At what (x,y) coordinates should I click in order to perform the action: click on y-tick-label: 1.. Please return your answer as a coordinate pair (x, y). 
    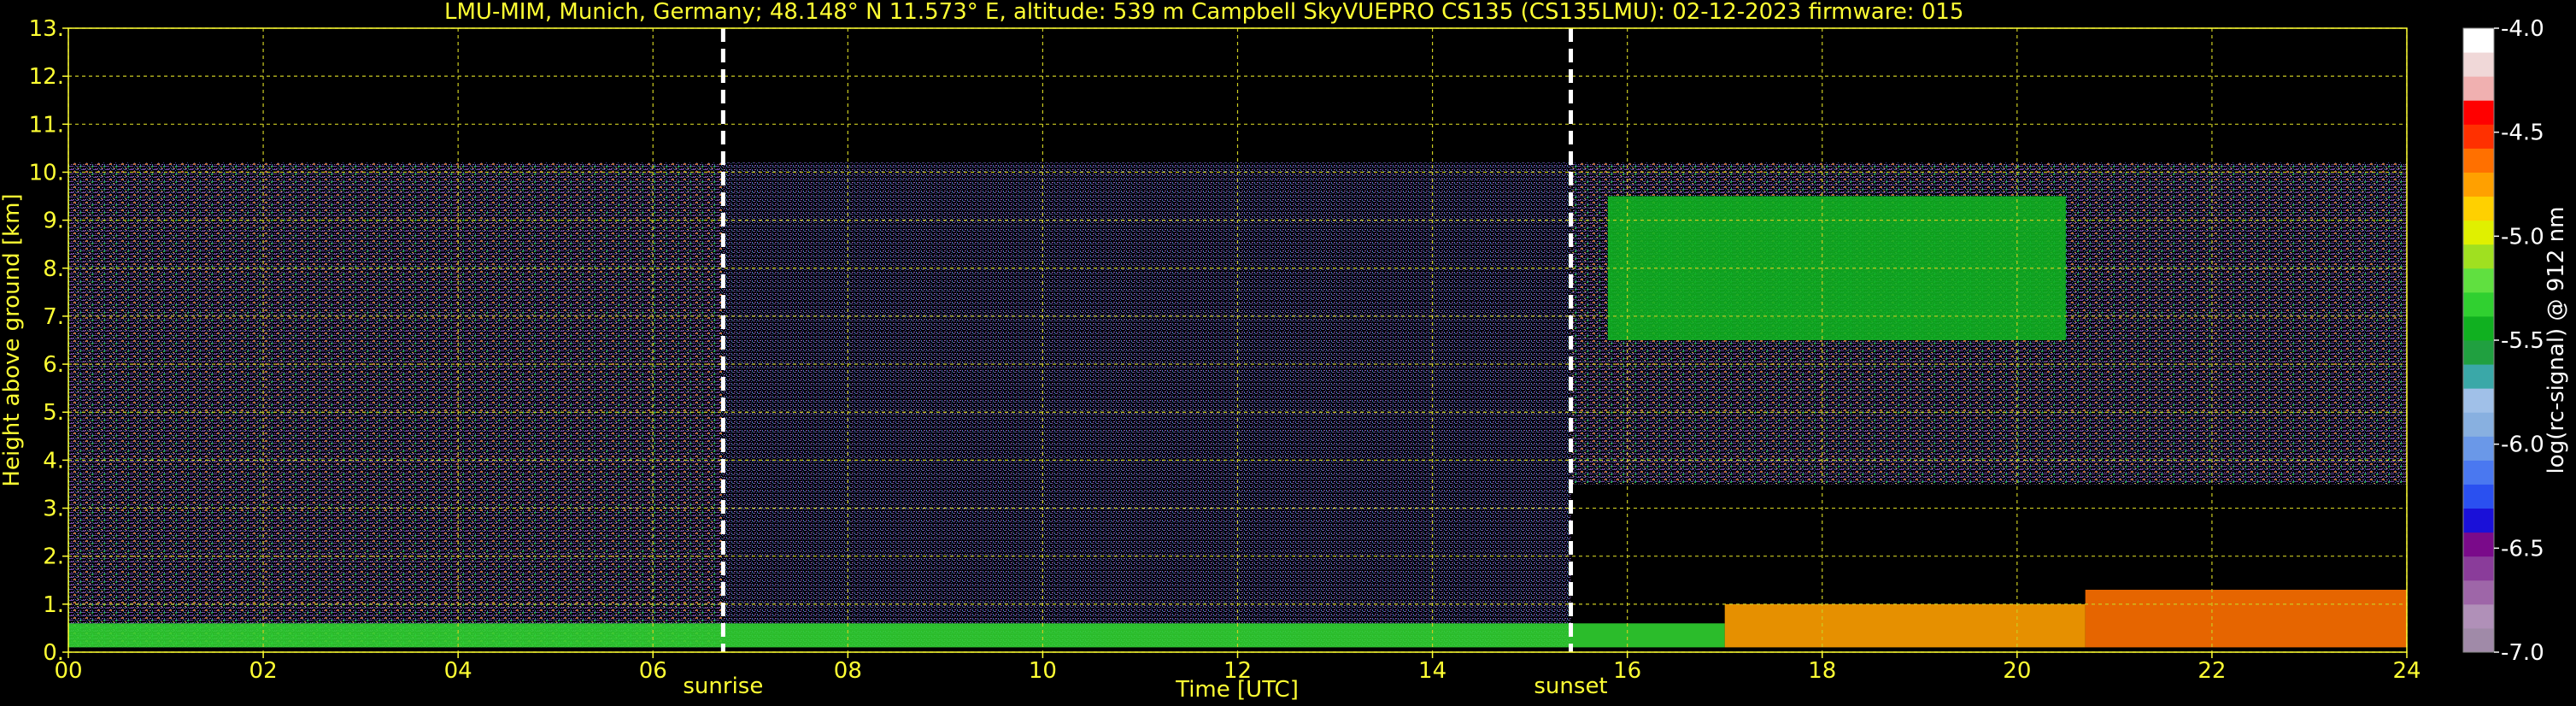
    Looking at the image, I should click on (53, 605).